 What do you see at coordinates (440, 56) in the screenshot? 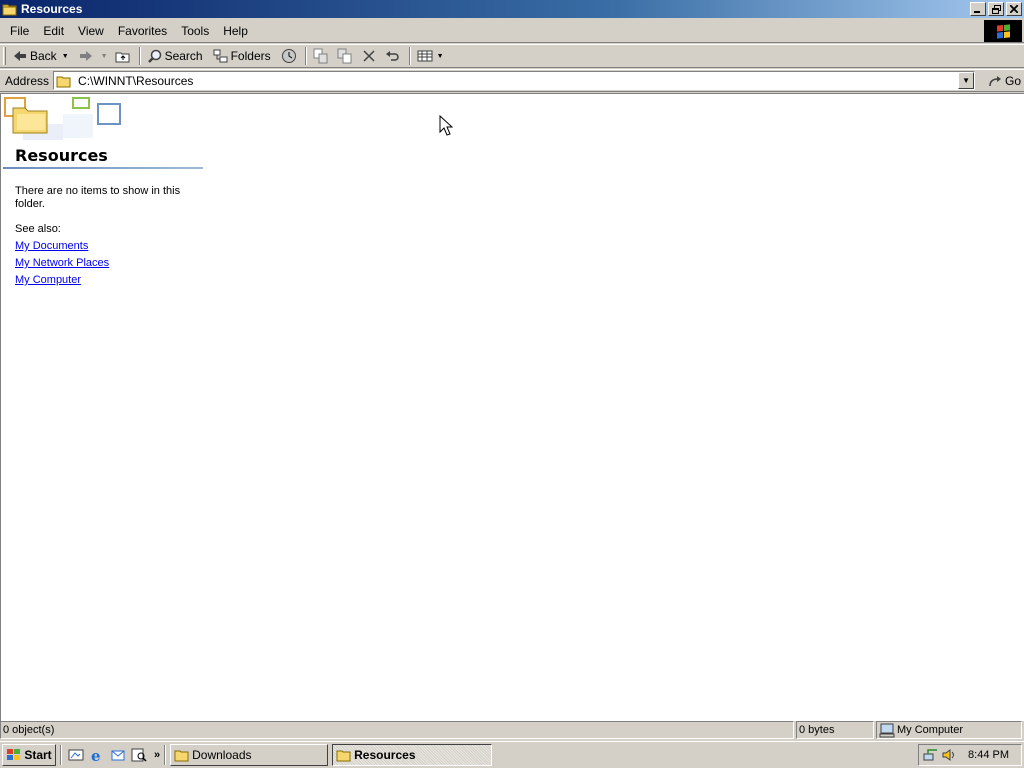
I see `views-dropdown-arrow: ▼` at bounding box center [440, 56].